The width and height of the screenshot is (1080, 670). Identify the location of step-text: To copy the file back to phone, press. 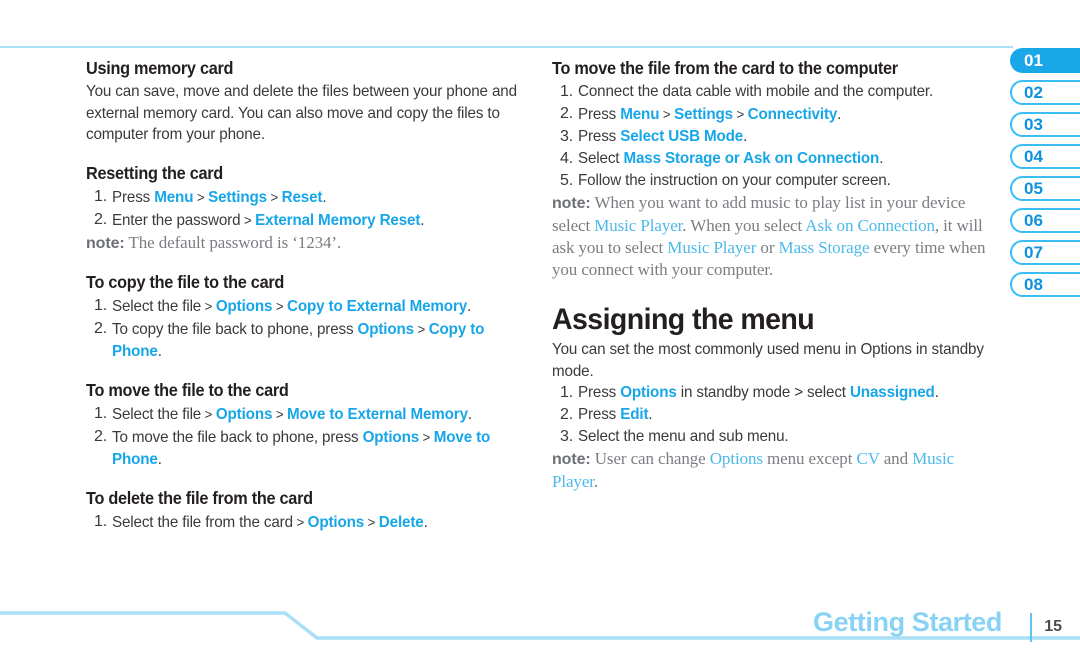
(235, 329).